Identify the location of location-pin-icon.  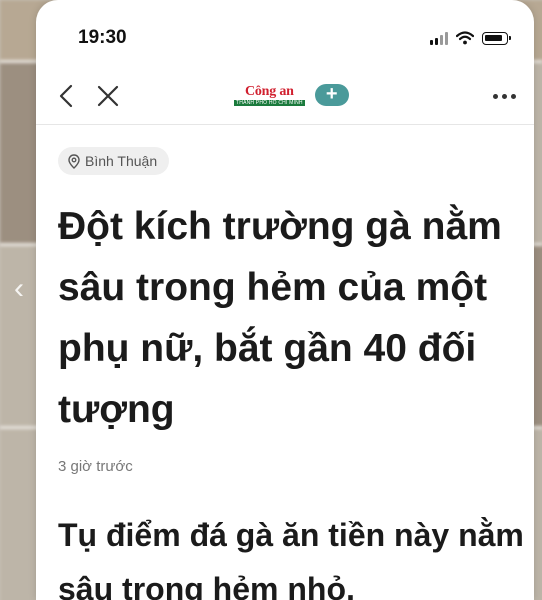
(74, 161).